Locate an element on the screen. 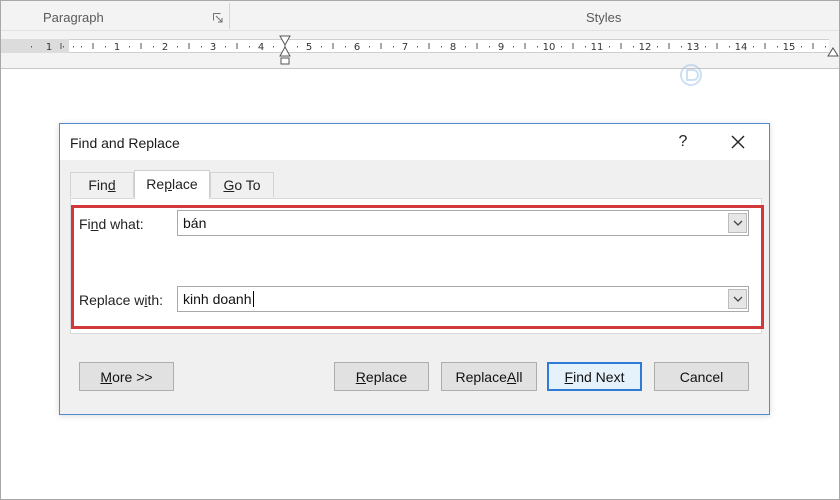 Image resolution: width=840 pixels, height=500 pixels. text-cursor is located at coordinates (253, 299).